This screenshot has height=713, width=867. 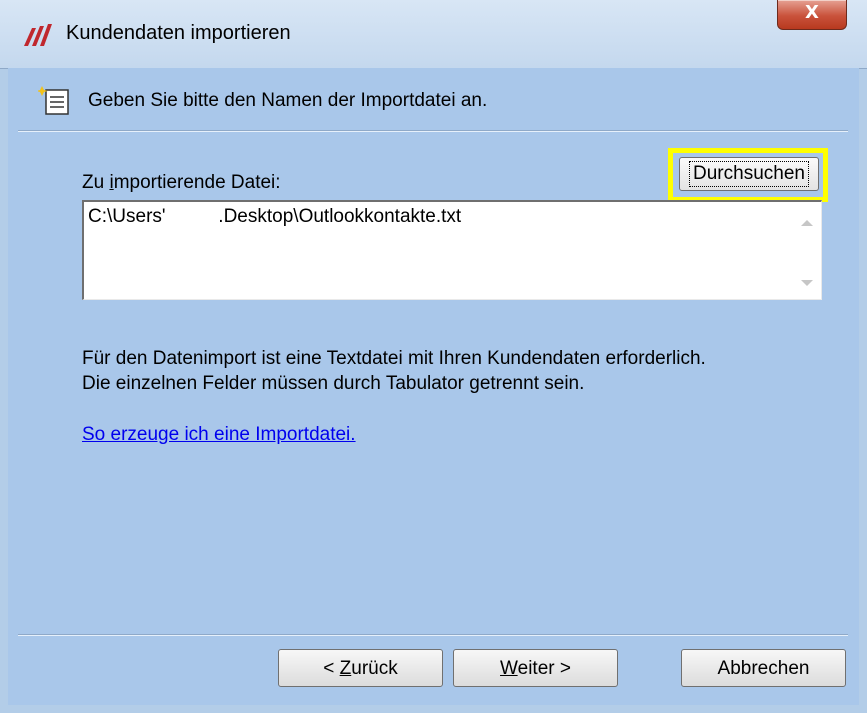 What do you see at coordinates (812, 12) in the screenshot?
I see `close-icon: X` at bounding box center [812, 12].